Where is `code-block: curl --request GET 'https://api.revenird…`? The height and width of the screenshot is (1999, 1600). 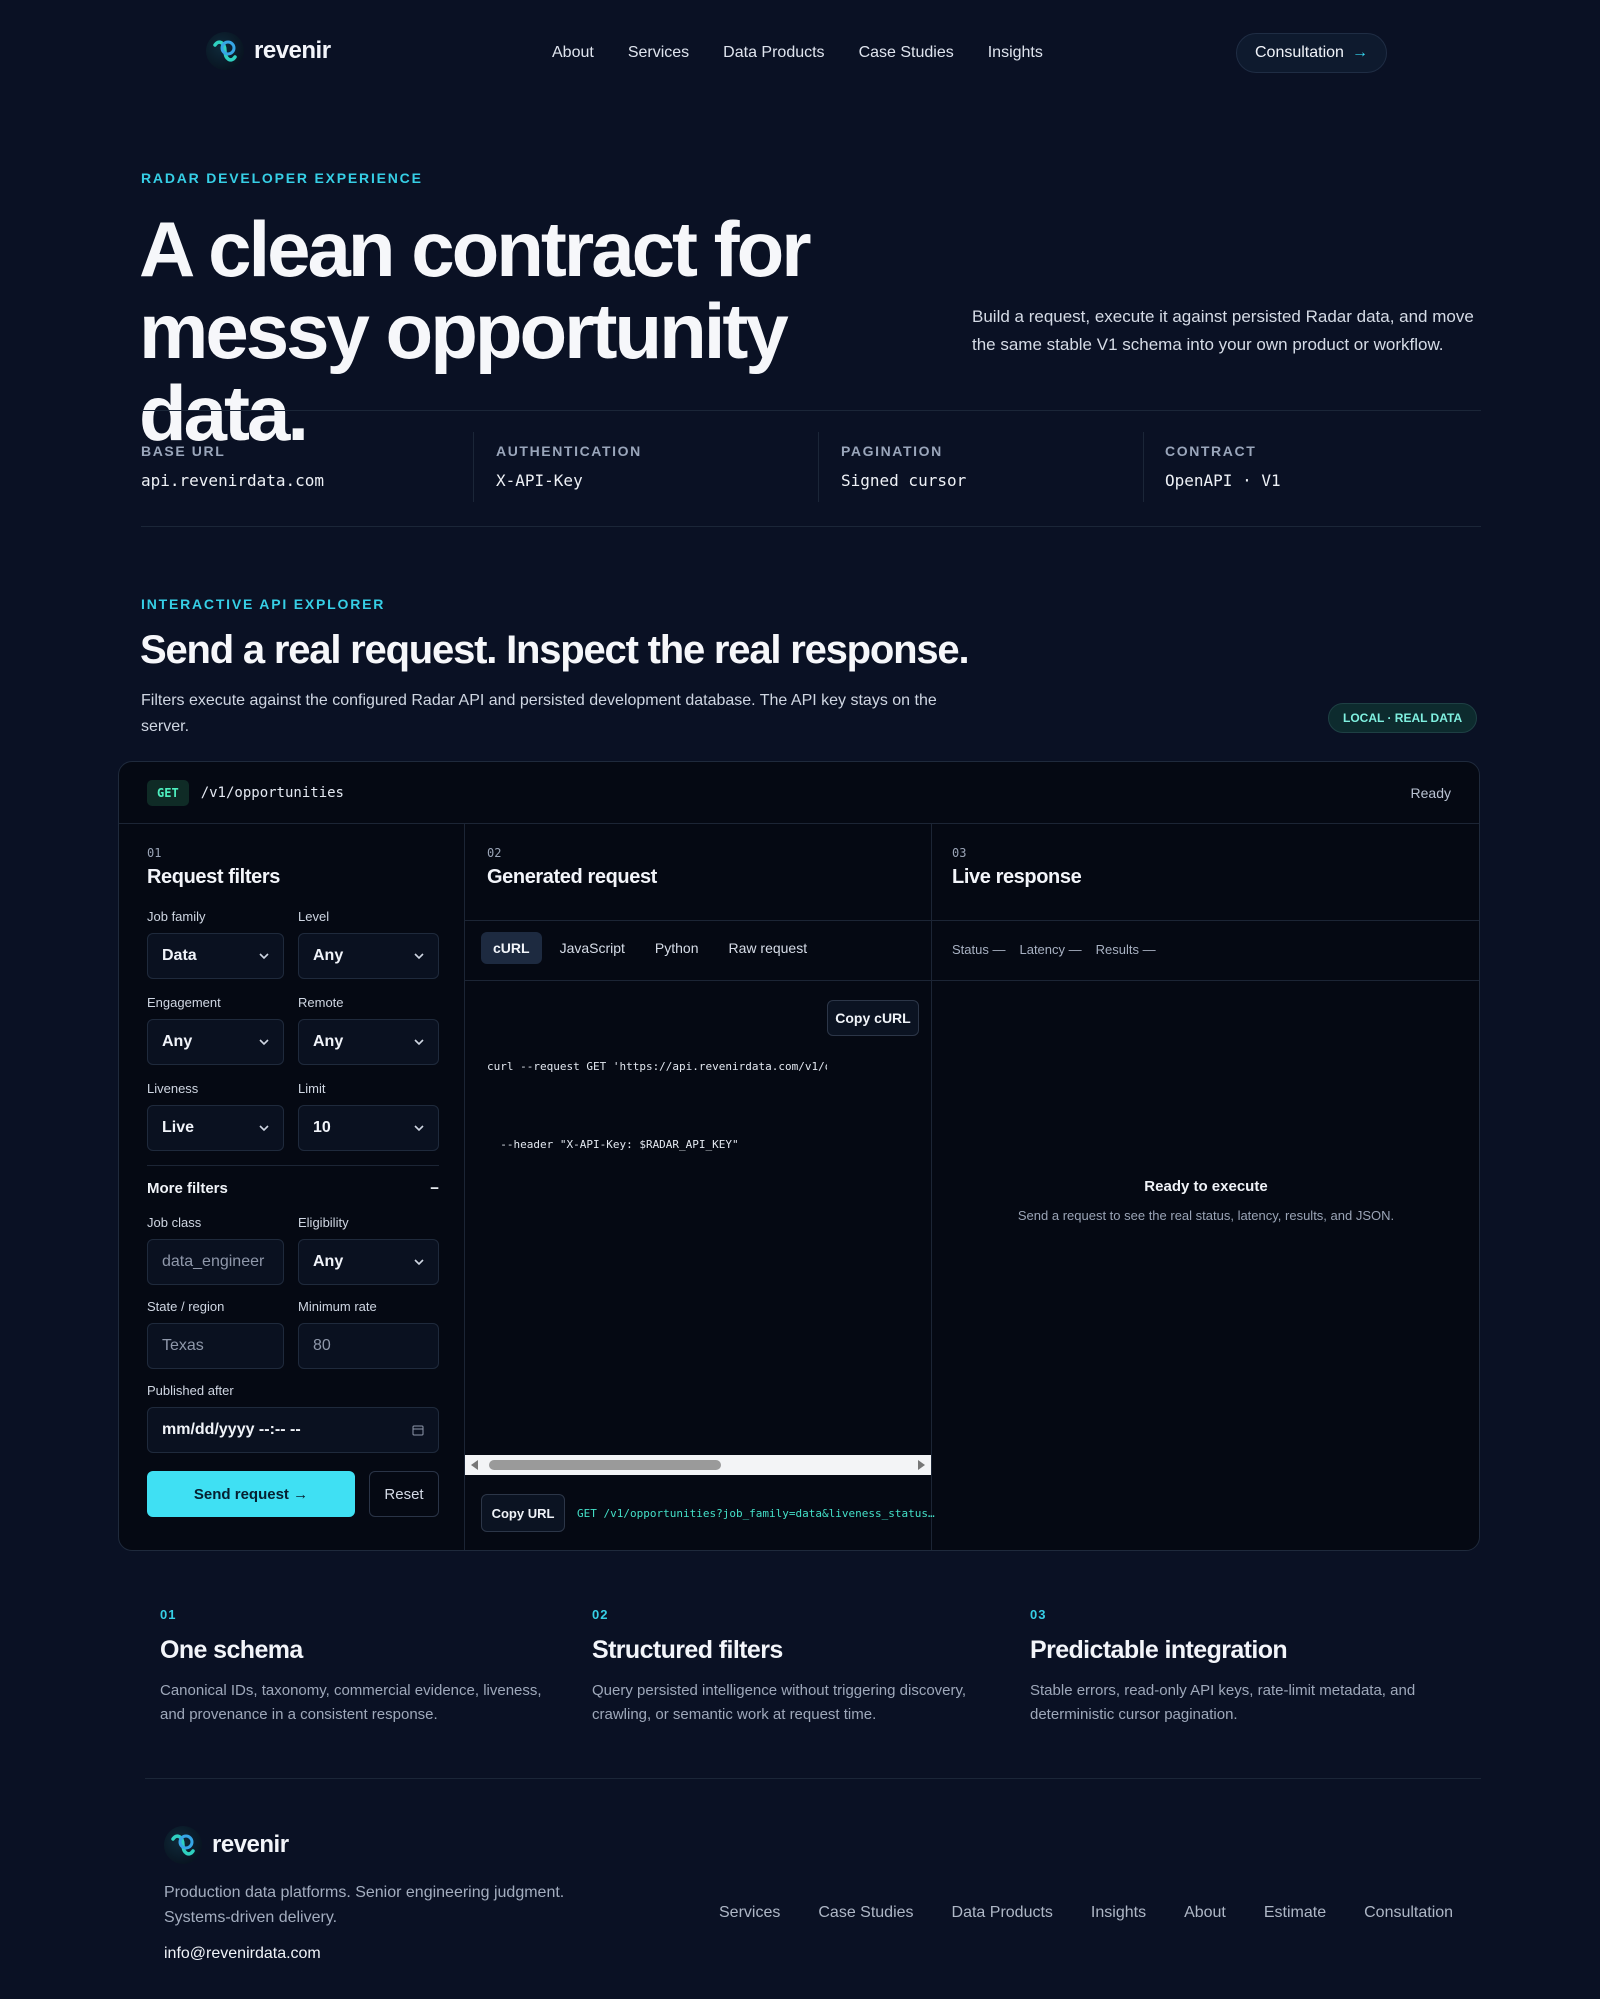 code-block: curl --request GET 'https://api.revenird… is located at coordinates (657, 1106).